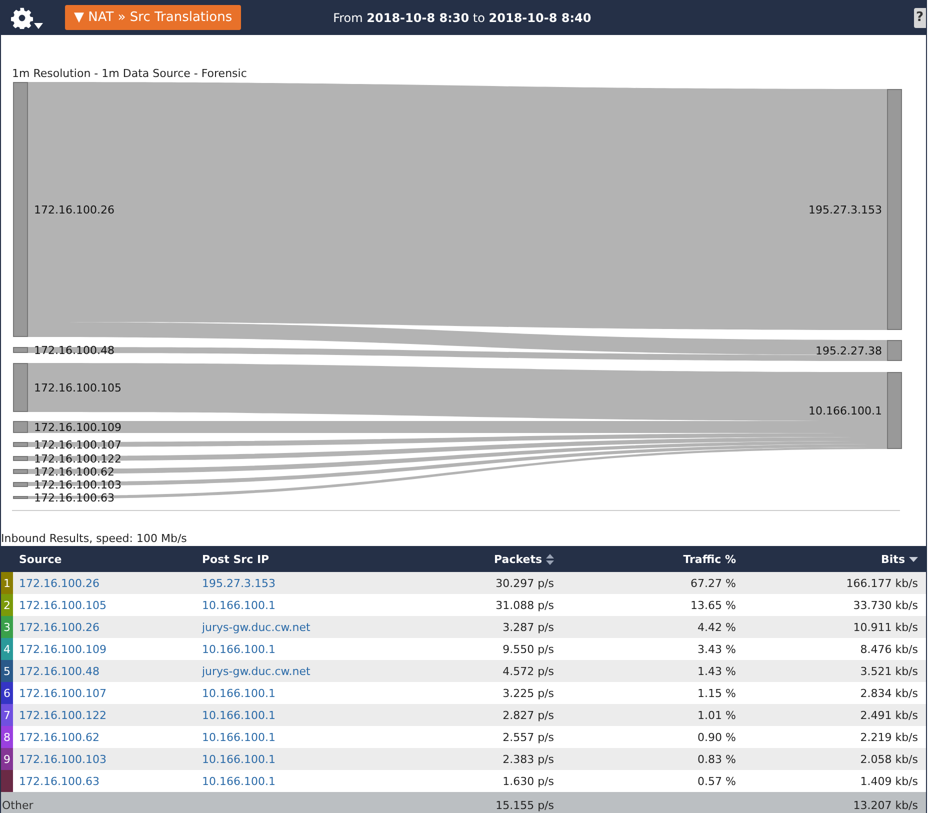 The image size is (929, 813). I want to click on column-header: Source, so click(104, 559).